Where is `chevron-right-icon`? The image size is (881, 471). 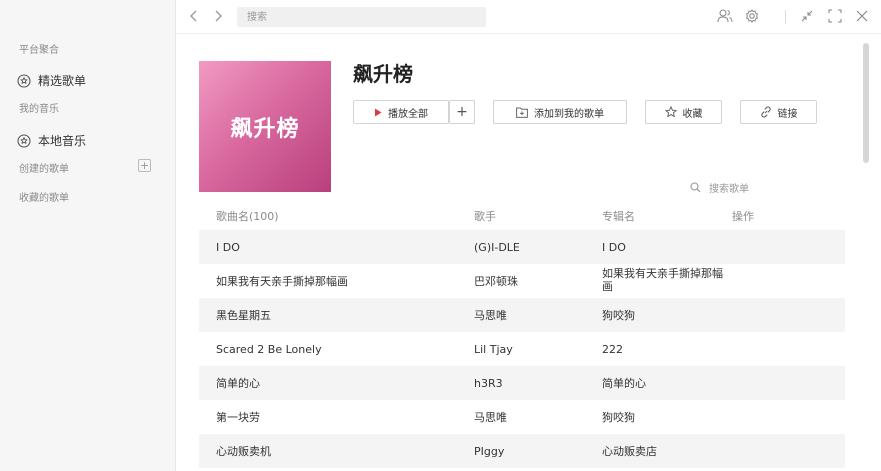
chevron-right-icon is located at coordinates (218, 16).